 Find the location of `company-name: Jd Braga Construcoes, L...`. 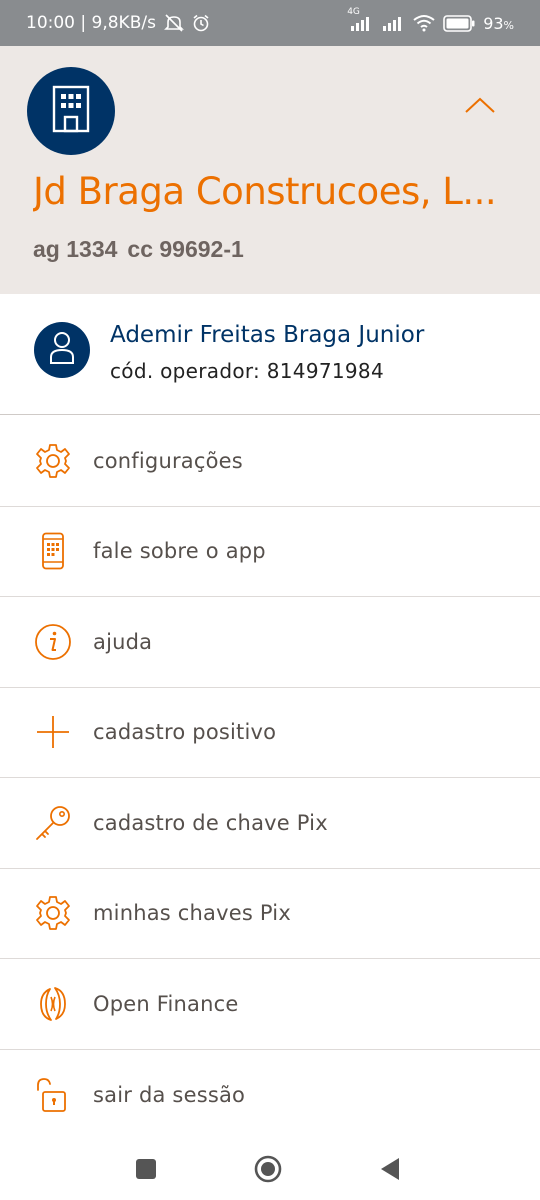

company-name: Jd Braga Construcoes, L... is located at coordinates (263, 191).